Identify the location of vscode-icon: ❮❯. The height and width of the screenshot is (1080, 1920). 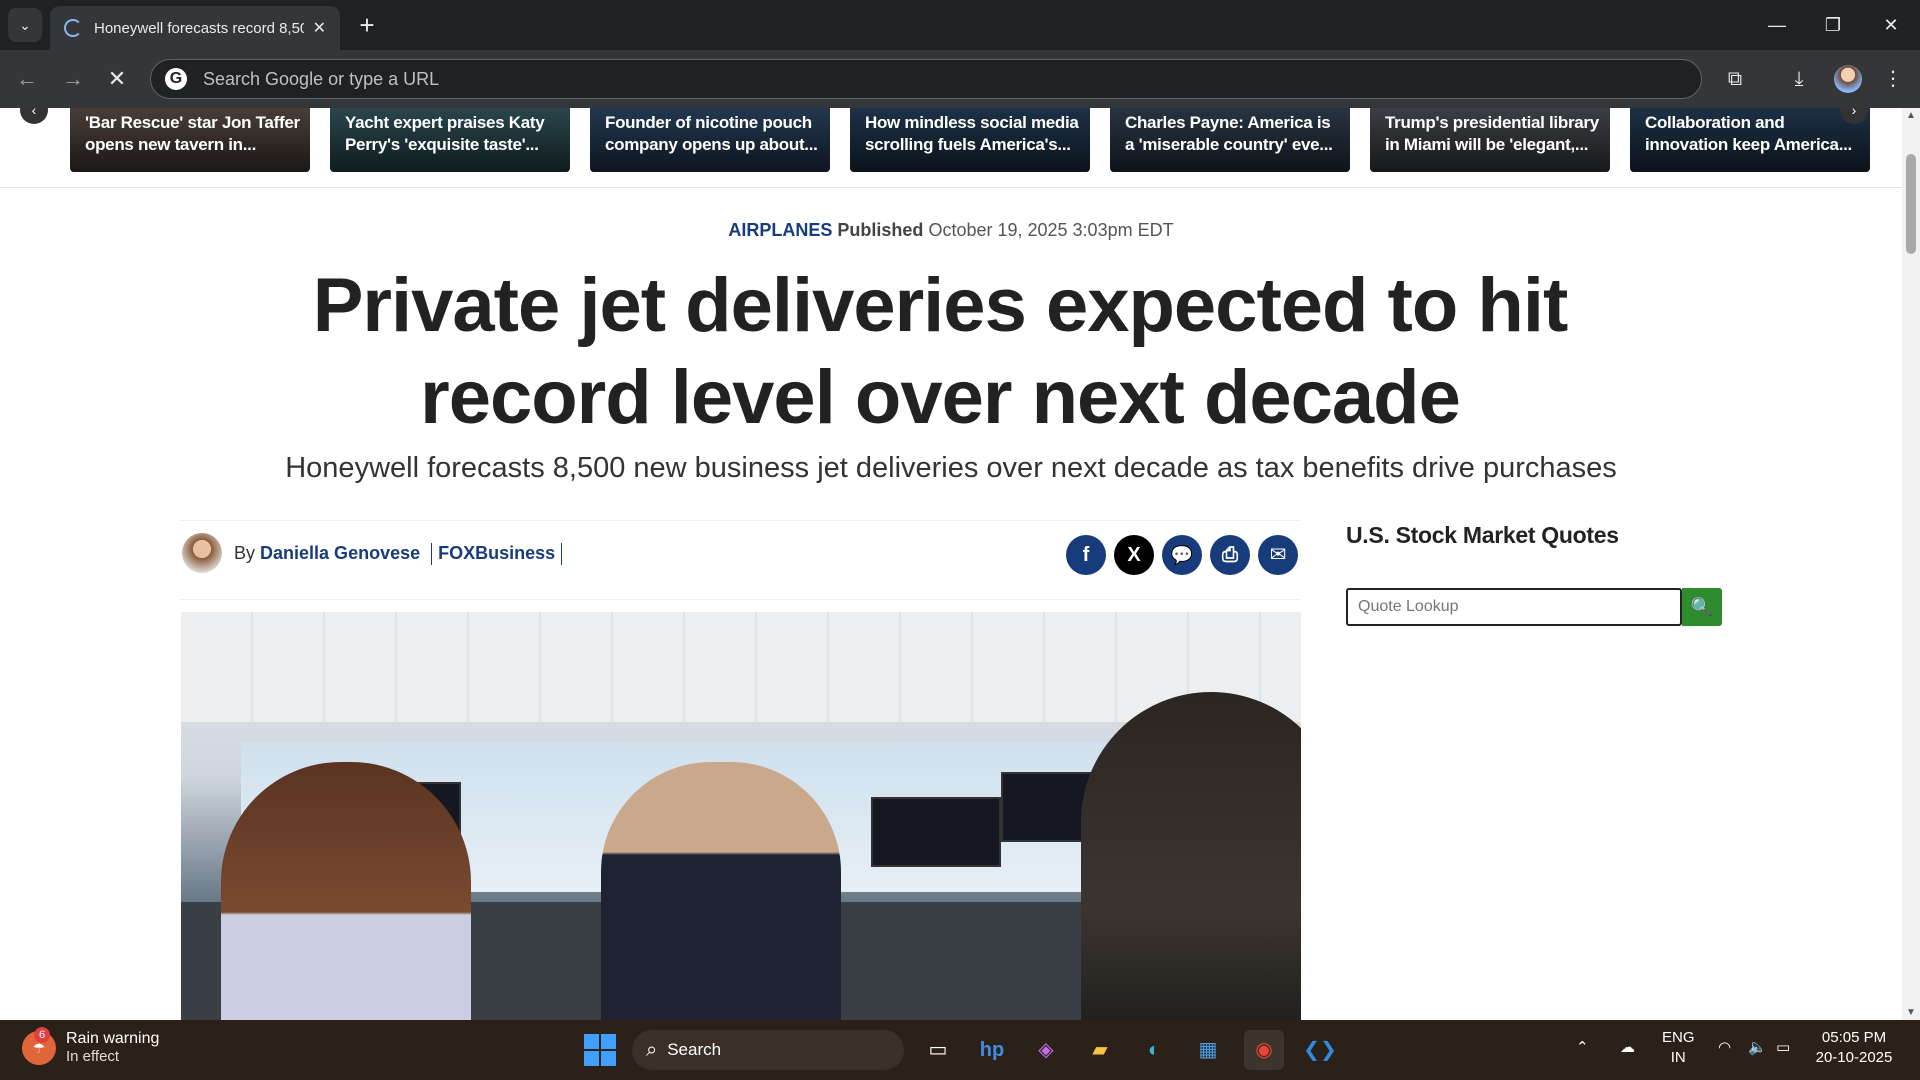
(1320, 1050).